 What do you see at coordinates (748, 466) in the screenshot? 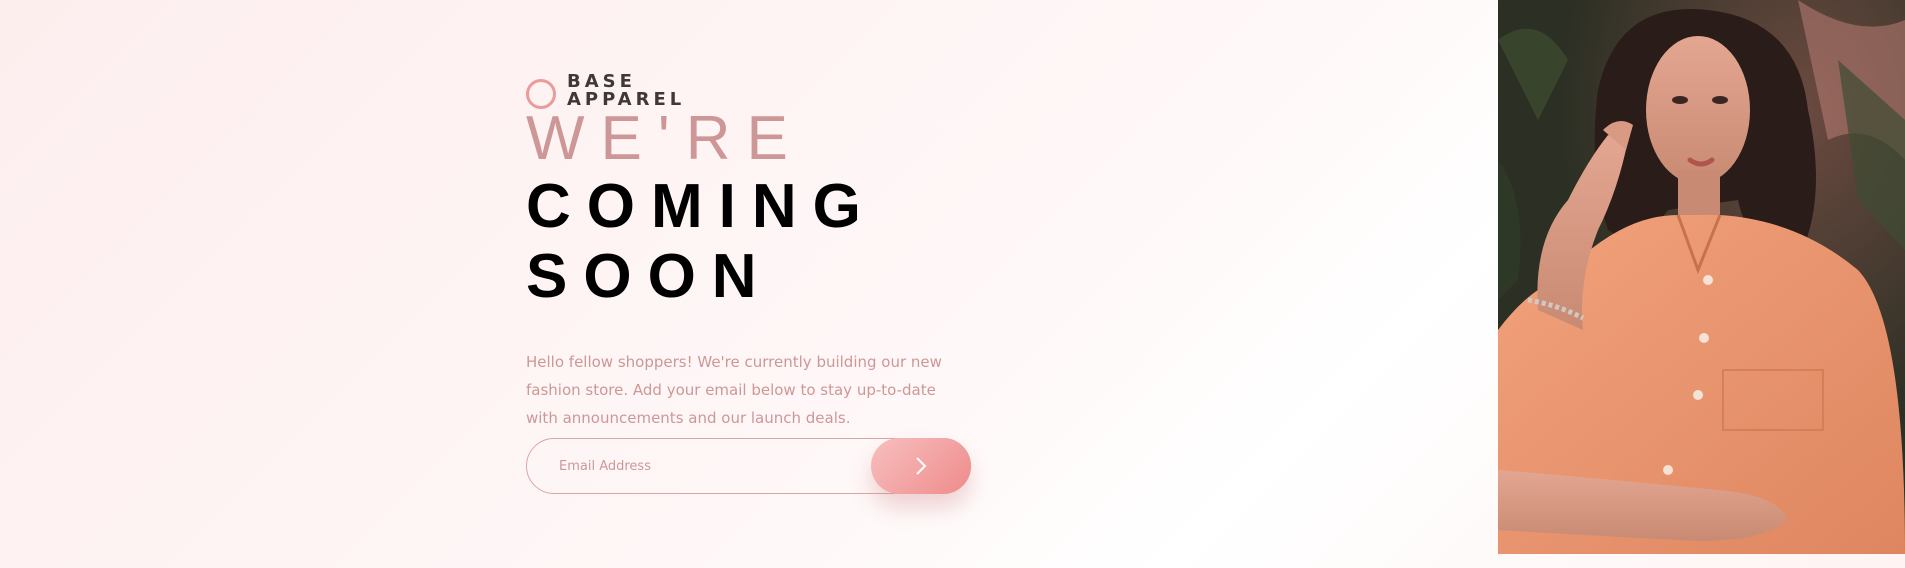
I see `subscribe-form` at bounding box center [748, 466].